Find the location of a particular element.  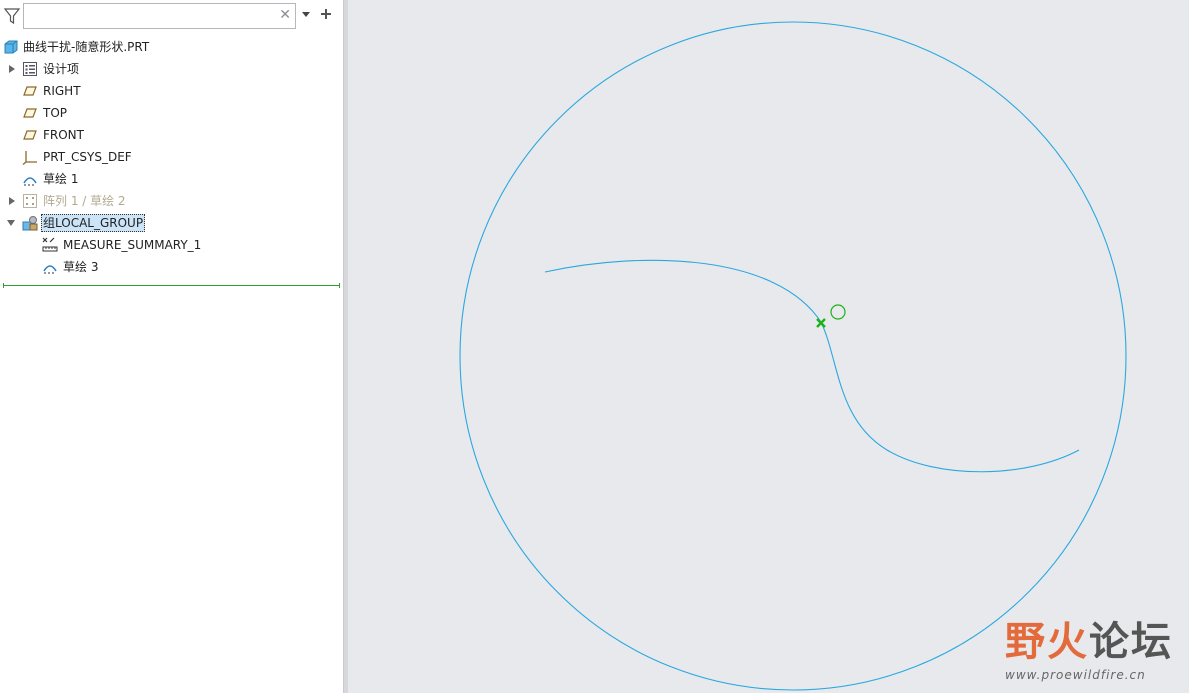

snap-indicator-circle is located at coordinates (838, 312).